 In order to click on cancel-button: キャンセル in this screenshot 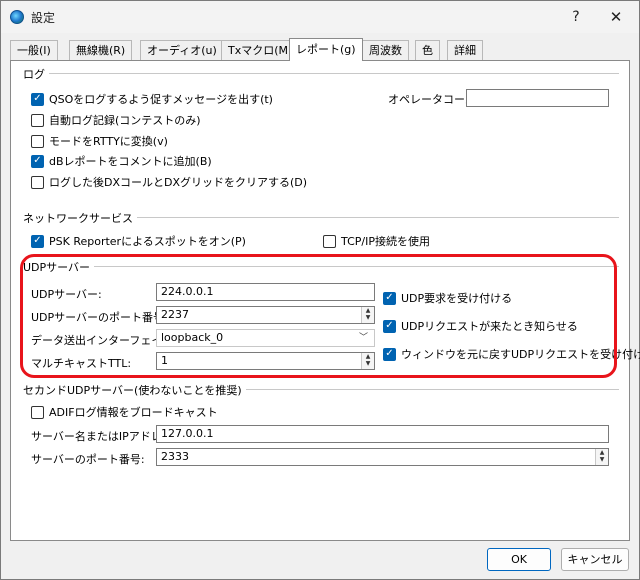, I will do `click(595, 559)`.